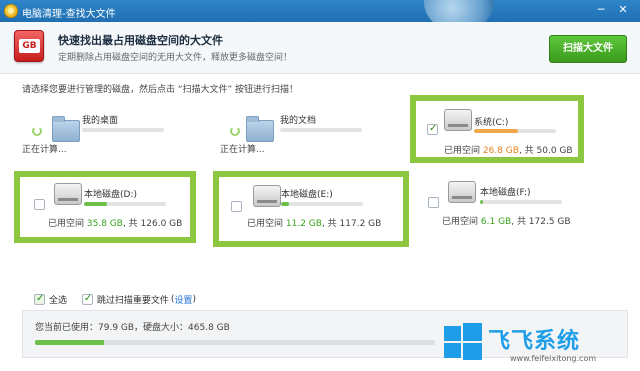 The image size is (640, 371). I want to click on drive-stats: 已用空间 26.8 GB, 共 50.0 GB, so click(508, 149).